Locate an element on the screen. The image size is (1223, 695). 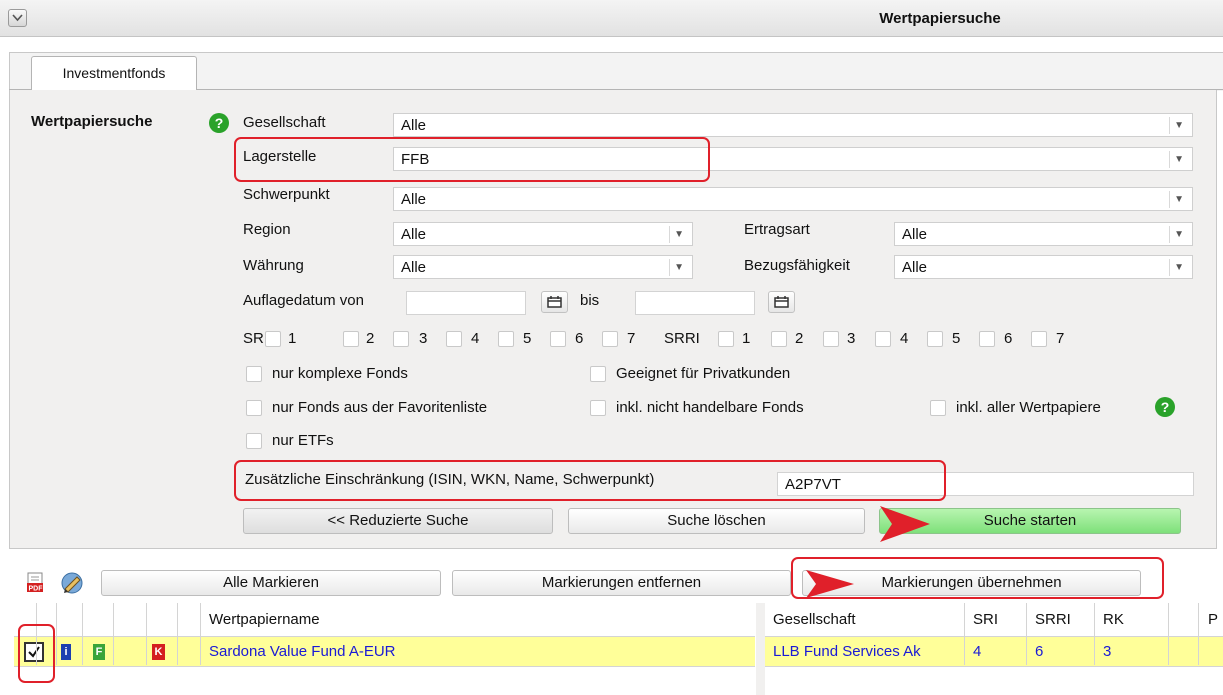
kid-document-icon: K is located at coordinates (158, 652).